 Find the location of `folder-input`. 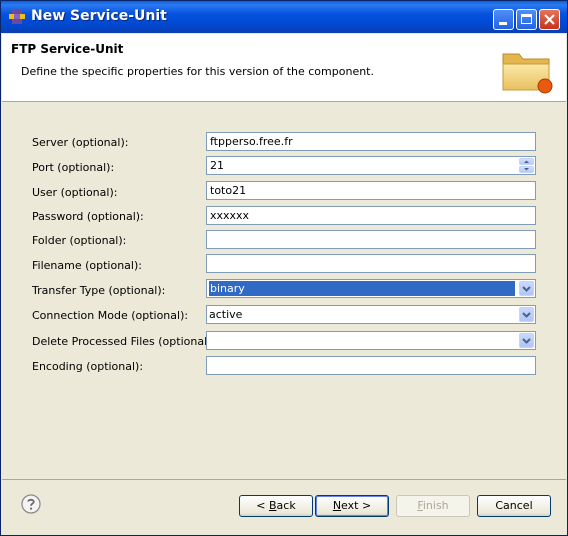

folder-input is located at coordinates (371, 239).